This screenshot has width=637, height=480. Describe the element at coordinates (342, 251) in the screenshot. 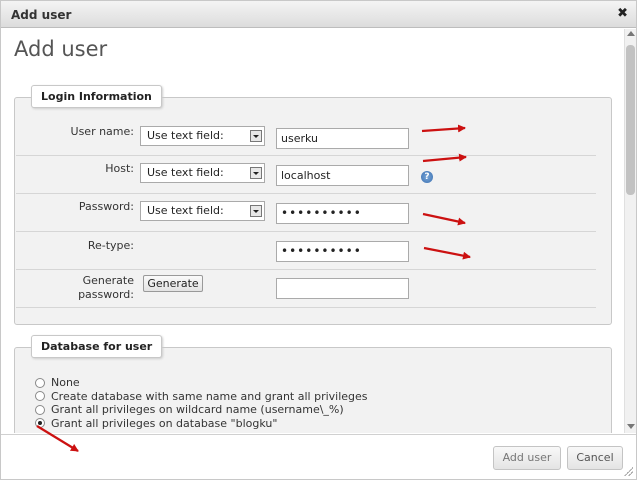

I see `retype-input: ••••••••••` at that location.